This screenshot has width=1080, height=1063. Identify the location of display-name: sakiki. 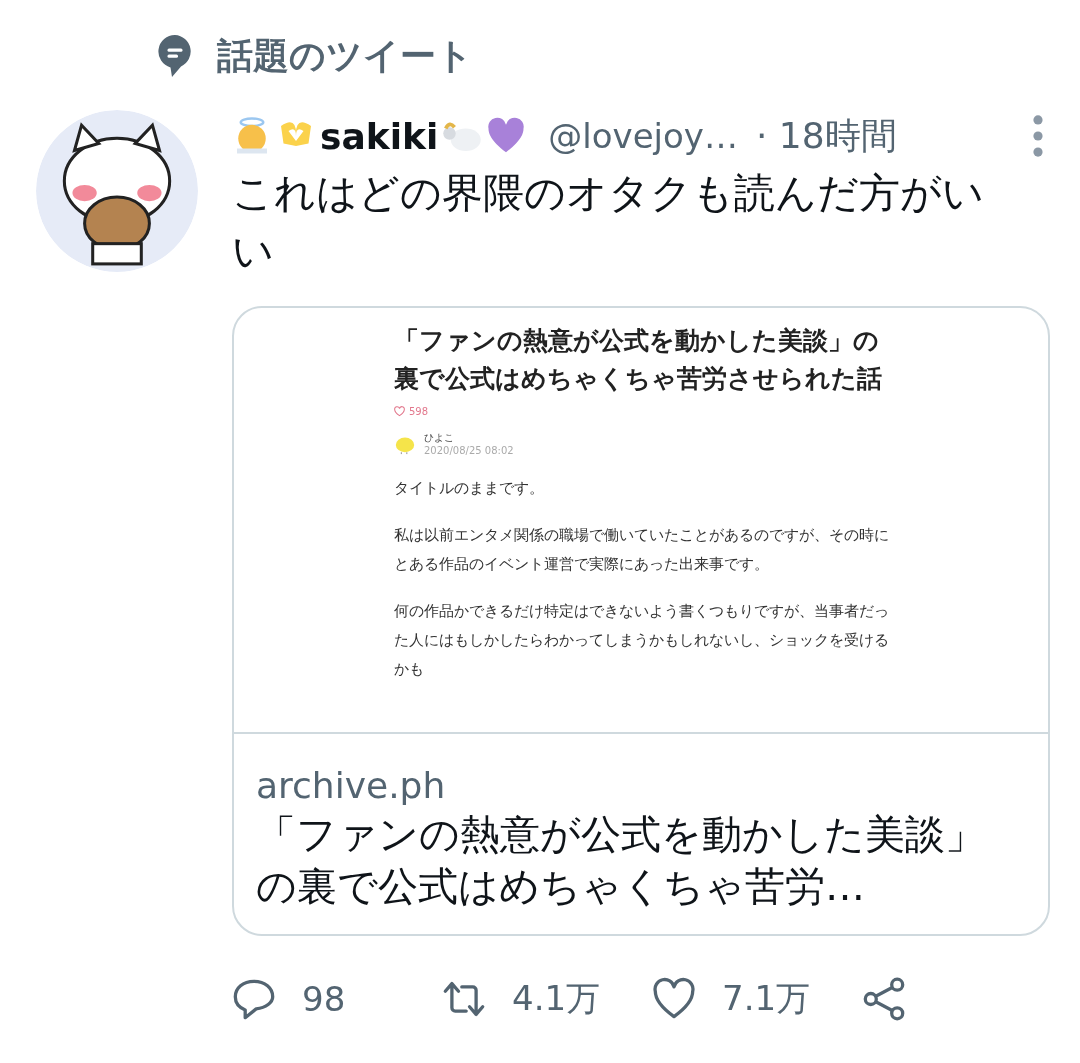
(379, 136).